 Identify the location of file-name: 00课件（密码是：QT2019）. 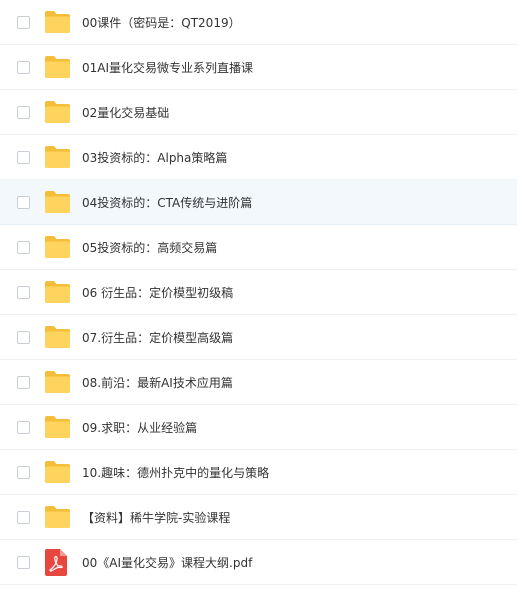
(161, 22).